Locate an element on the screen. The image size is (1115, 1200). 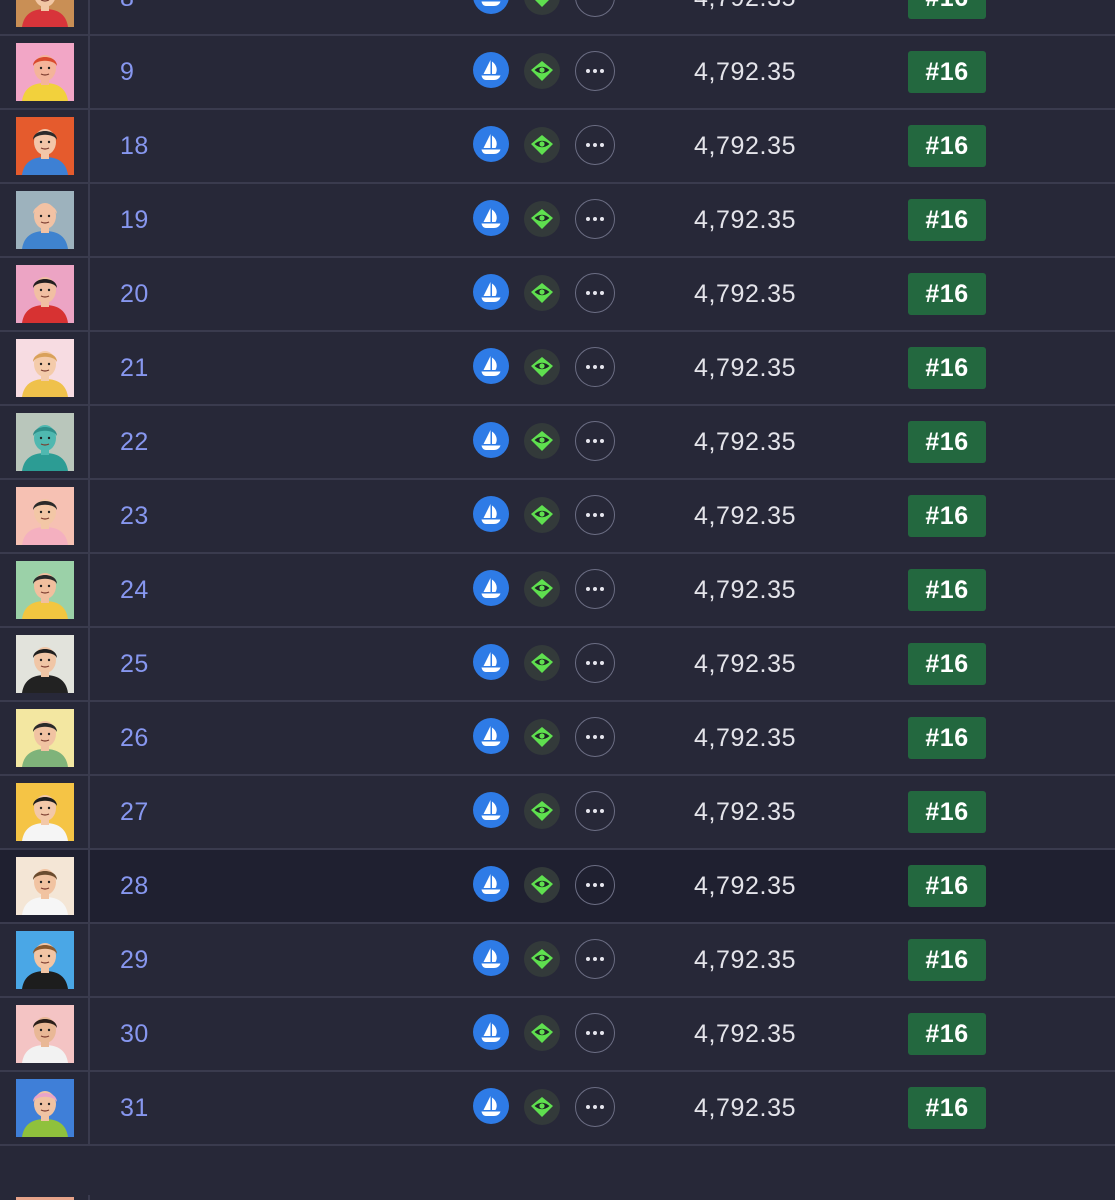
token-id-link: 18 is located at coordinates (134, 146).